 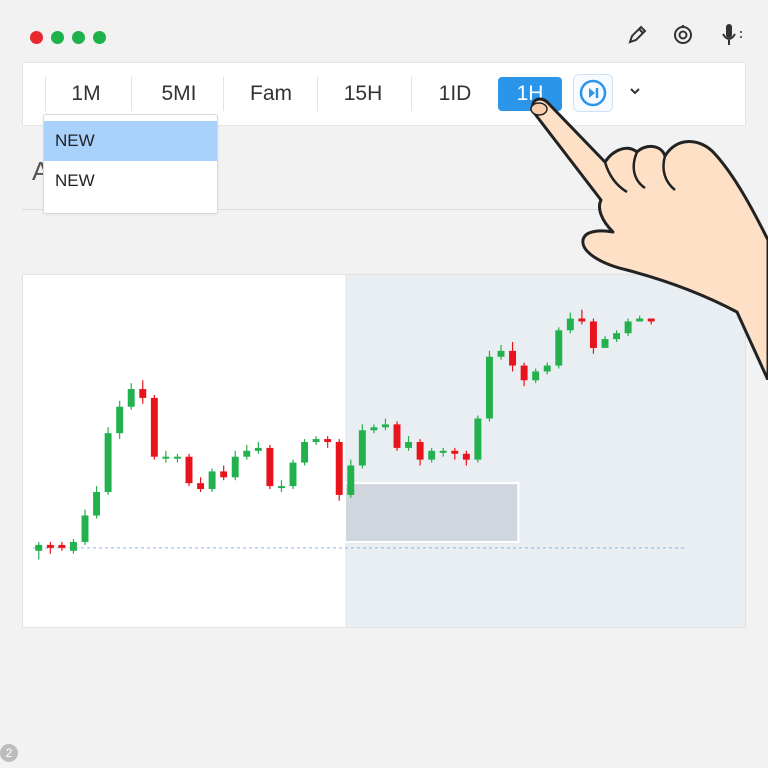 What do you see at coordinates (57, 37) in the screenshot?
I see `minimize-dot` at bounding box center [57, 37].